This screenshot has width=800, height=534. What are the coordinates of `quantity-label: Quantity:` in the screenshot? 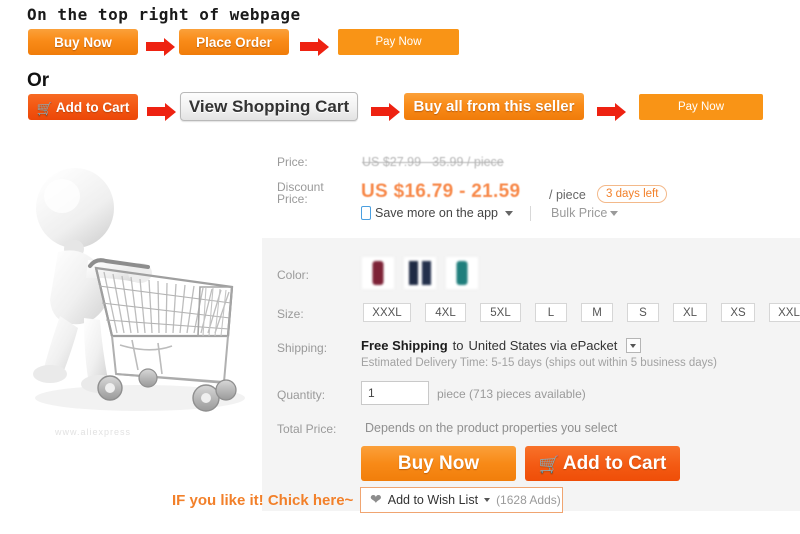 It's located at (301, 395).